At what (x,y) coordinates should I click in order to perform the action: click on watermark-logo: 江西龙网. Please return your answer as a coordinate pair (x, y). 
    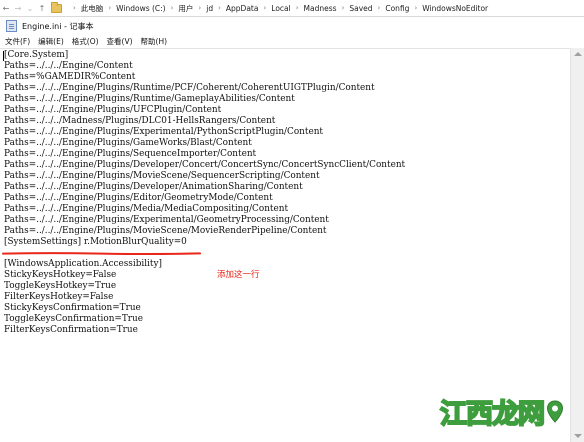
    Looking at the image, I should click on (501, 411).